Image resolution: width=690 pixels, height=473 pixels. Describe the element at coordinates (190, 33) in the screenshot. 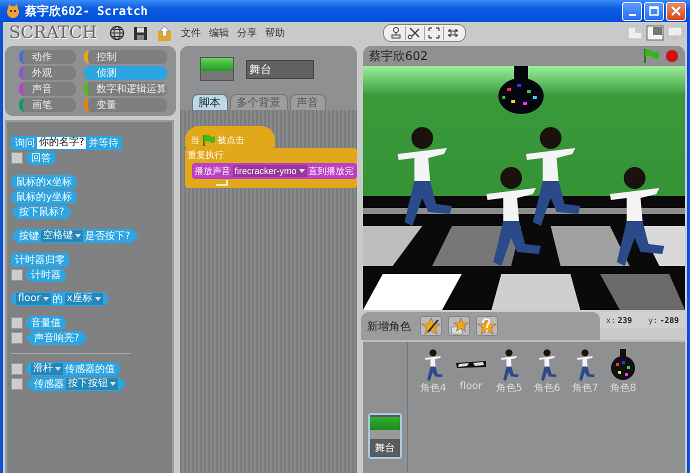

I see `menu-item: 文件` at that location.